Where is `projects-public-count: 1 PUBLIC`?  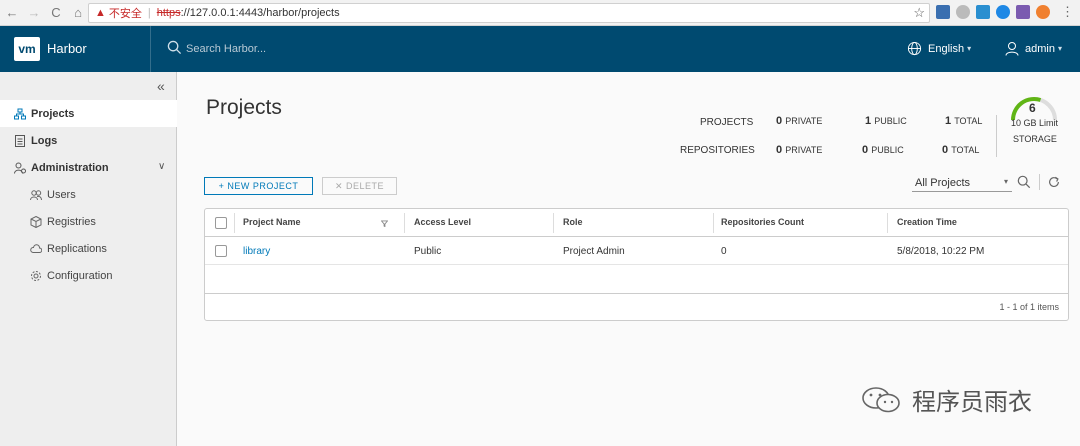 projects-public-count: 1 PUBLIC is located at coordinates (886, 121).